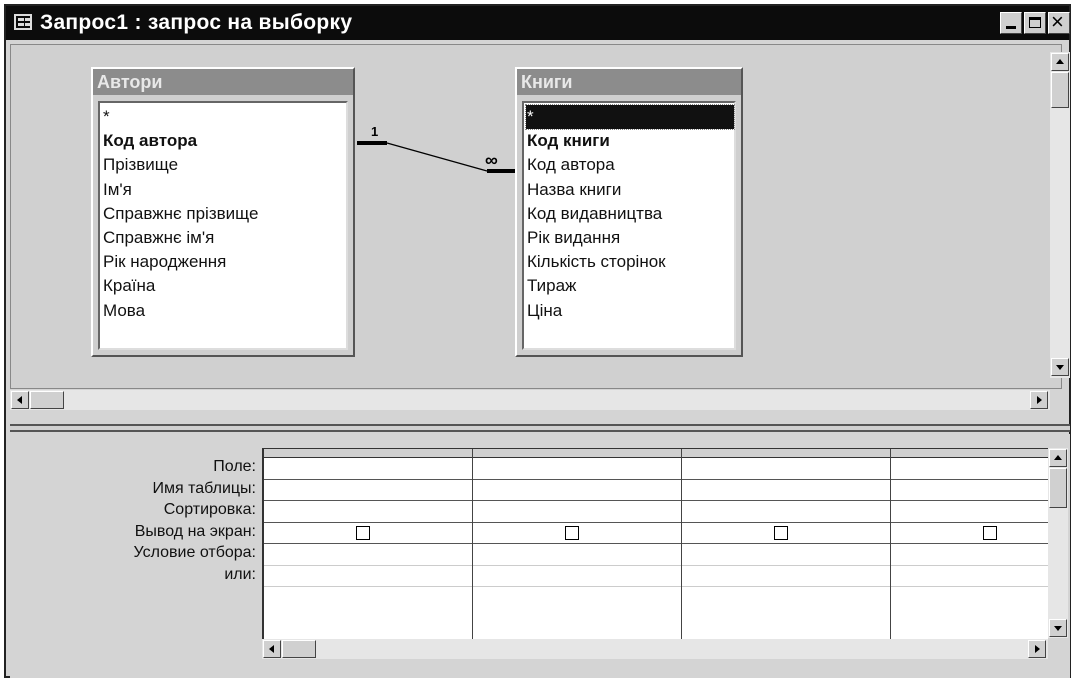 This screenshot has width=1077, height=682. Describe the element at coordinates (195, 531) in the screenshot. I see `row-label-show: Вывод на экран:` at that location.